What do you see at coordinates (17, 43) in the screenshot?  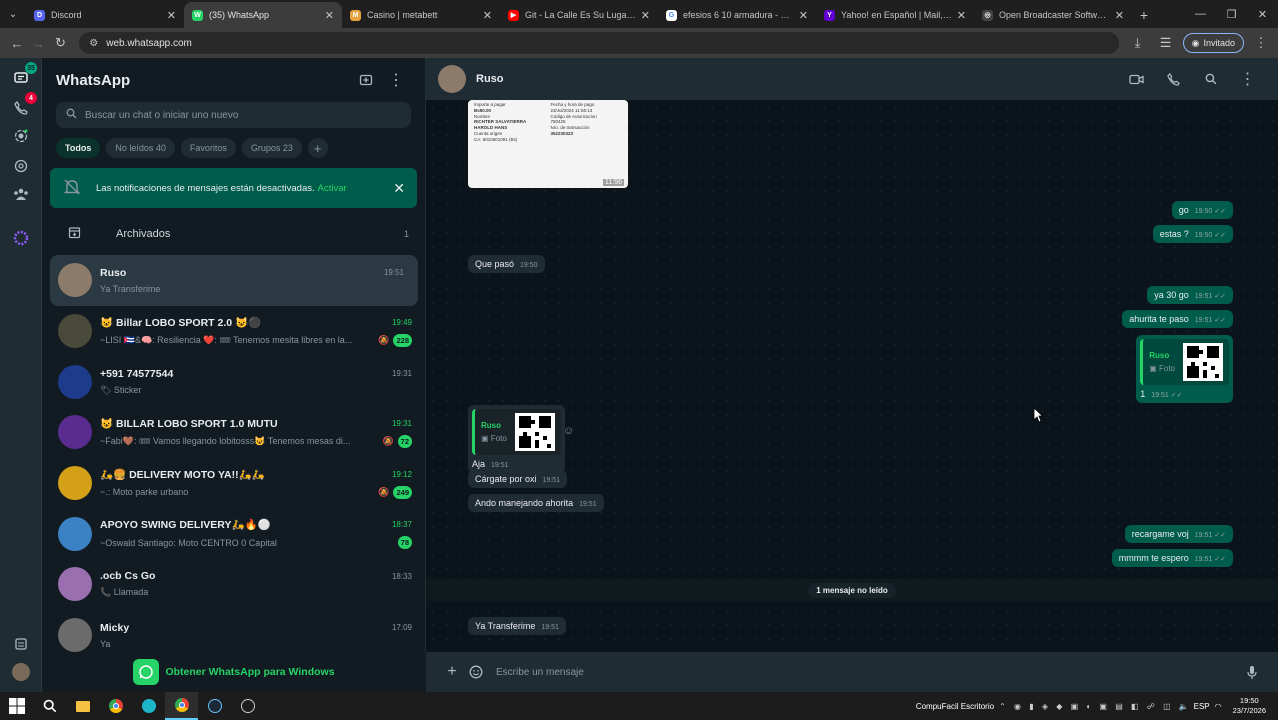 I see `back-icon: ←` at bounding box center [17, 43].